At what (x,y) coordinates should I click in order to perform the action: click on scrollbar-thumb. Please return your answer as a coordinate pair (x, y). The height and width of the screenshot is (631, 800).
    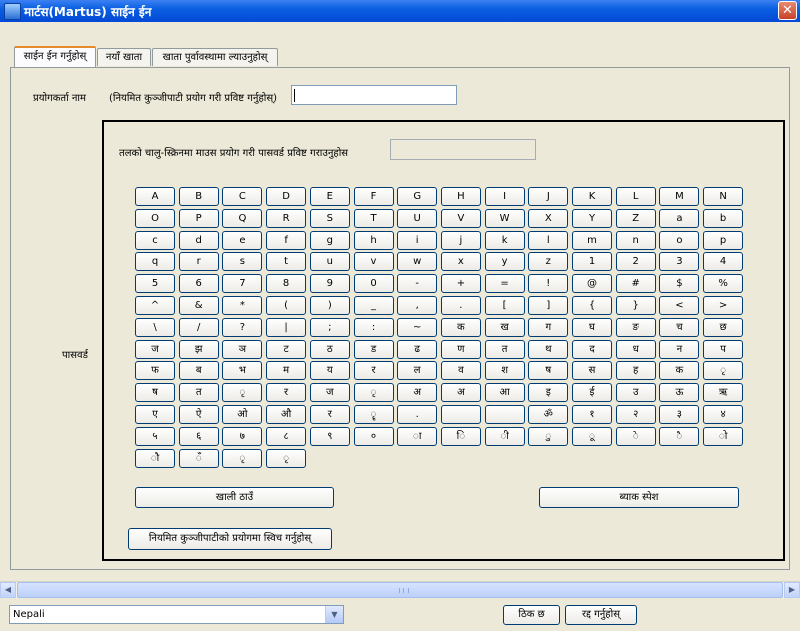
    Looking at the image, I should click on (400, 590).